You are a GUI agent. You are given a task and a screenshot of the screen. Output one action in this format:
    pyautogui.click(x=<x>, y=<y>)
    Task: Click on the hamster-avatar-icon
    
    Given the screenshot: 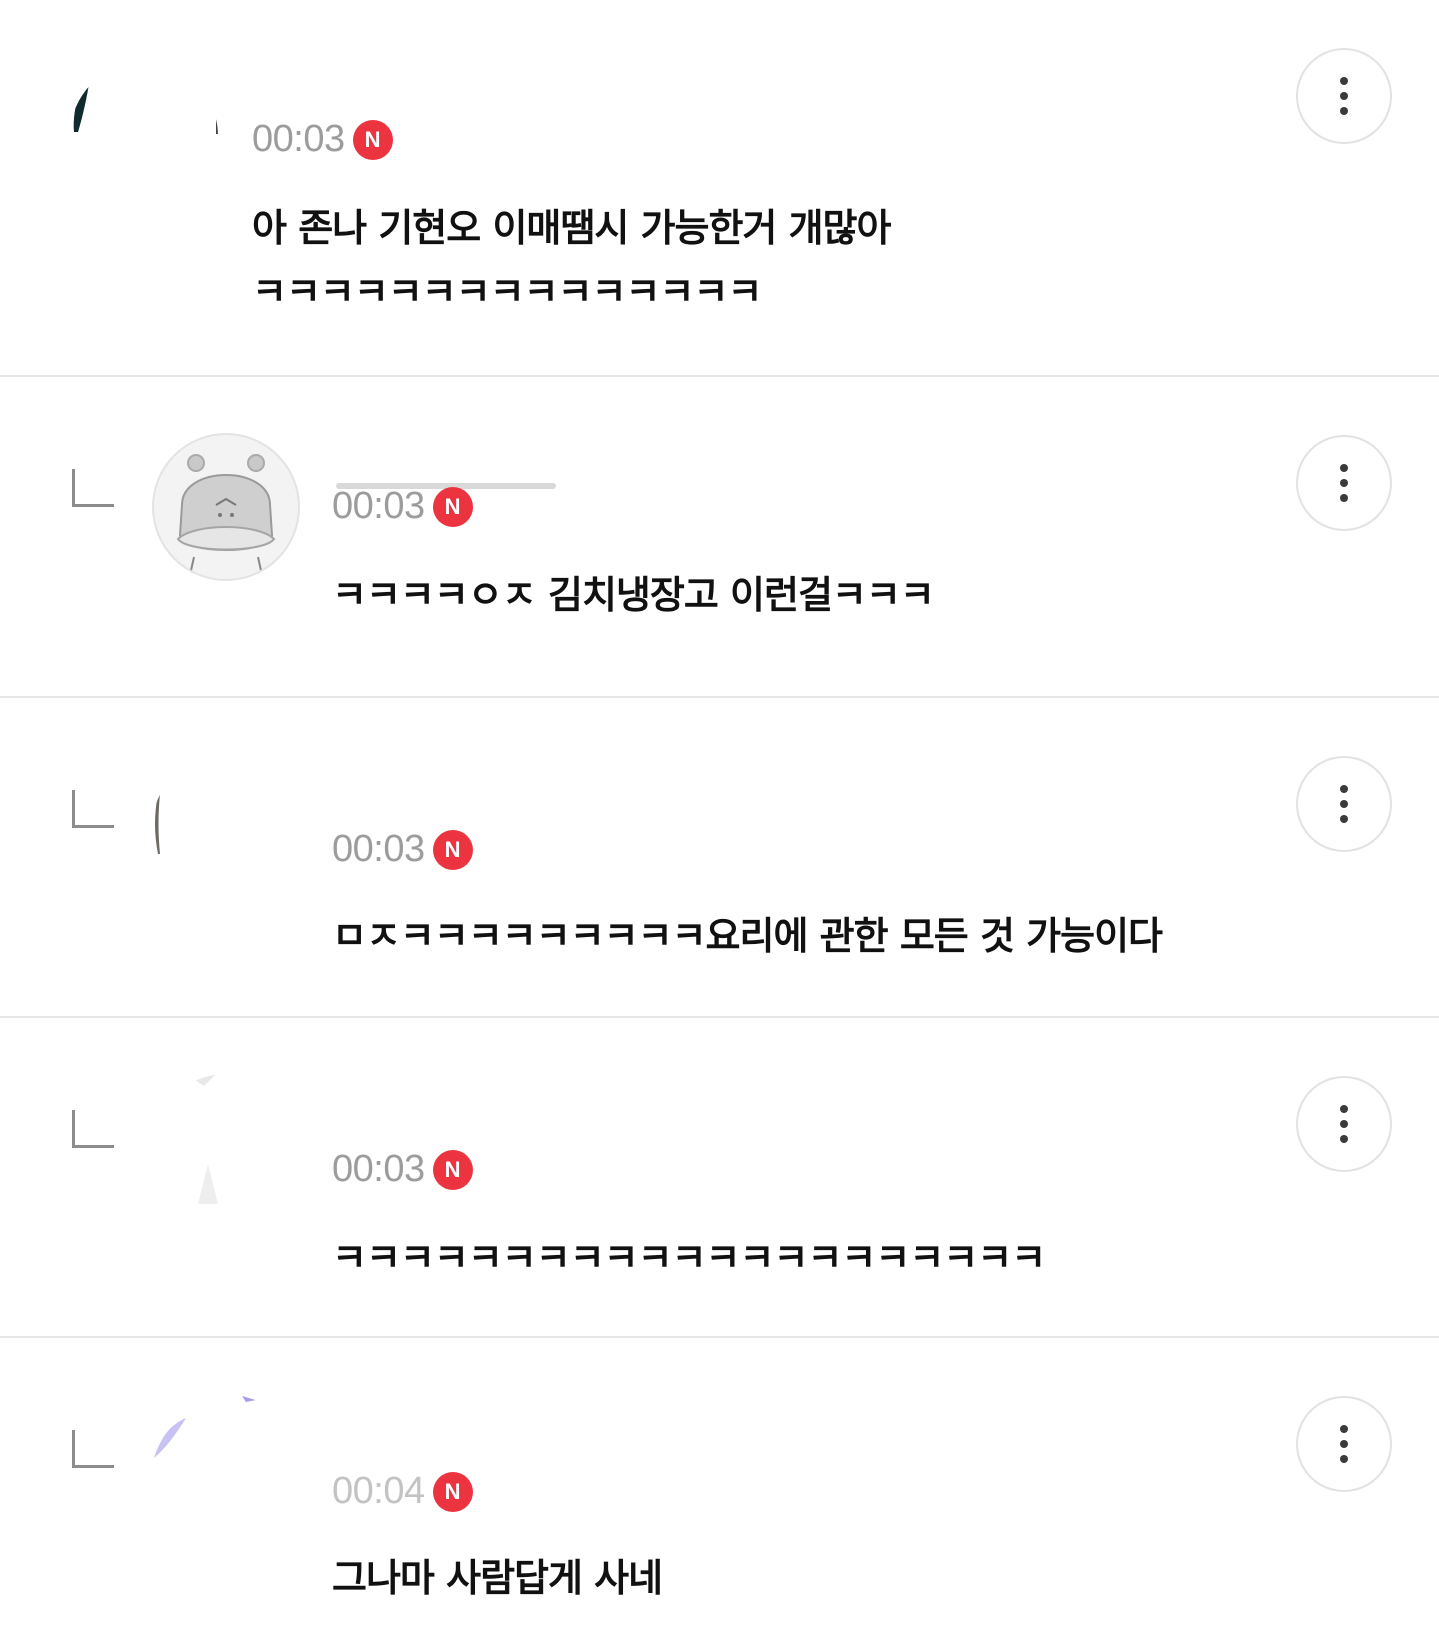 What is the action you would take?
    pyautogui.click(x=226, y=515)
    